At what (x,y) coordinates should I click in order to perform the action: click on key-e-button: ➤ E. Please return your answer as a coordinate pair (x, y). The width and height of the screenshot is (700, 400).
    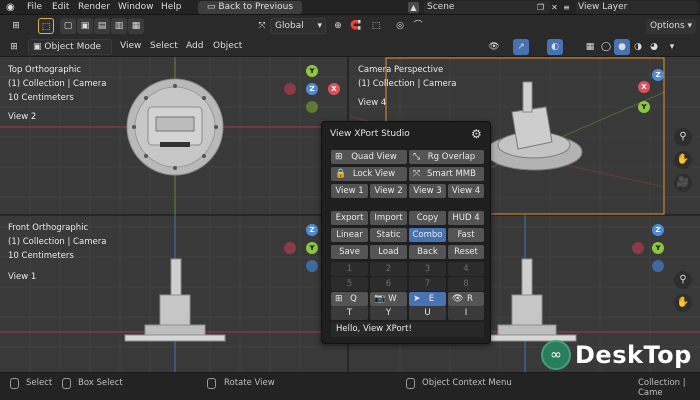
    Looking at the image, I should click on (427, 299).